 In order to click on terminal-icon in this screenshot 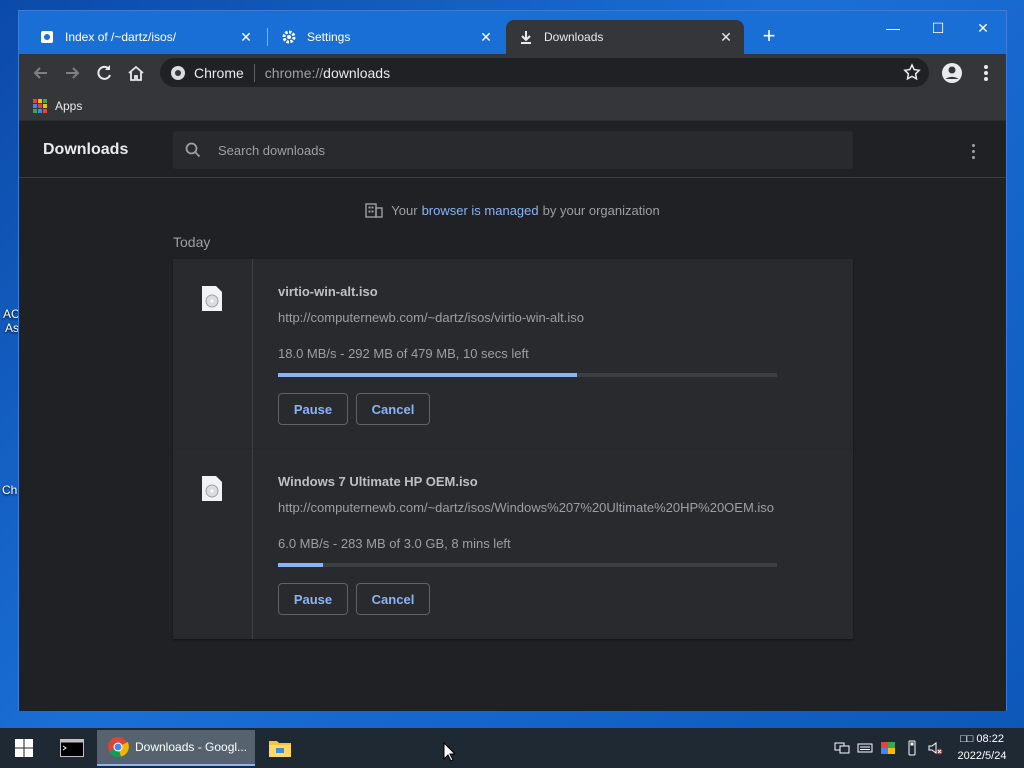, I will do `click(72, 748)`.